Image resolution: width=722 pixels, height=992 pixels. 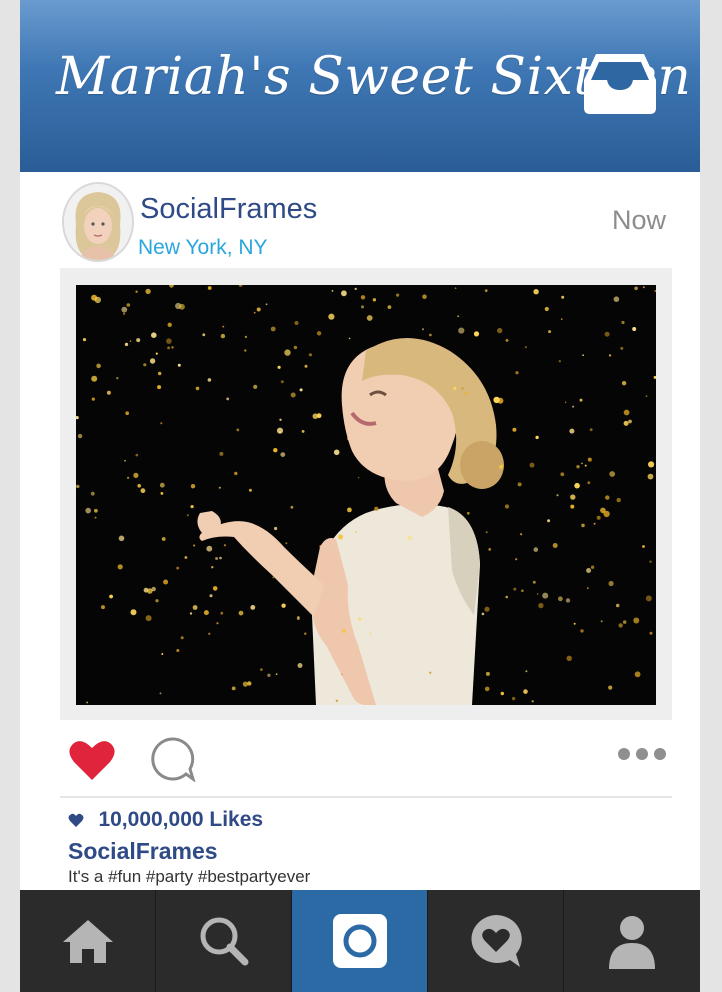 What do you see at coordinates (189, 876) in the screenshot?
I see `caption-text: It's a #fun #party #bestpartyever` at bounding box center [189, 876].